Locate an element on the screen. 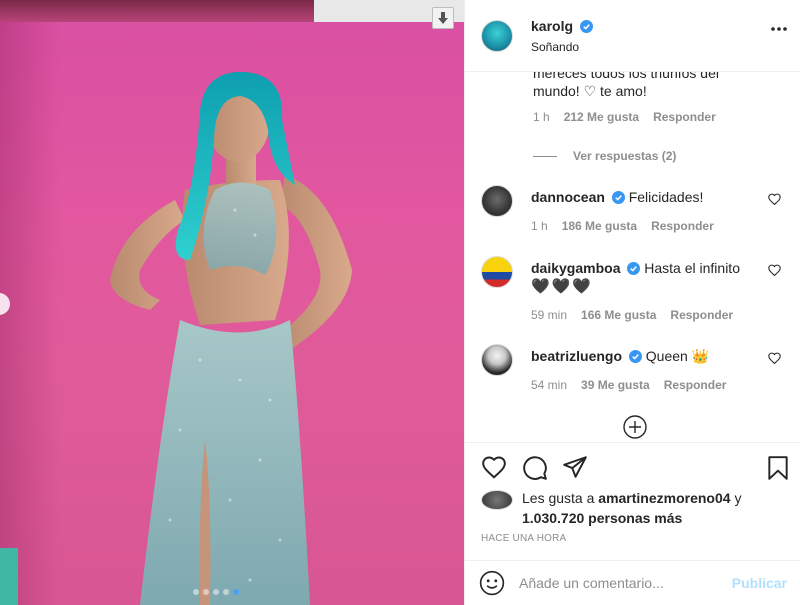 Image resolution: width=800 pixels, height=605 pixels. liker-username: amartinezmoreno04 is located at coordinates (664, 498).